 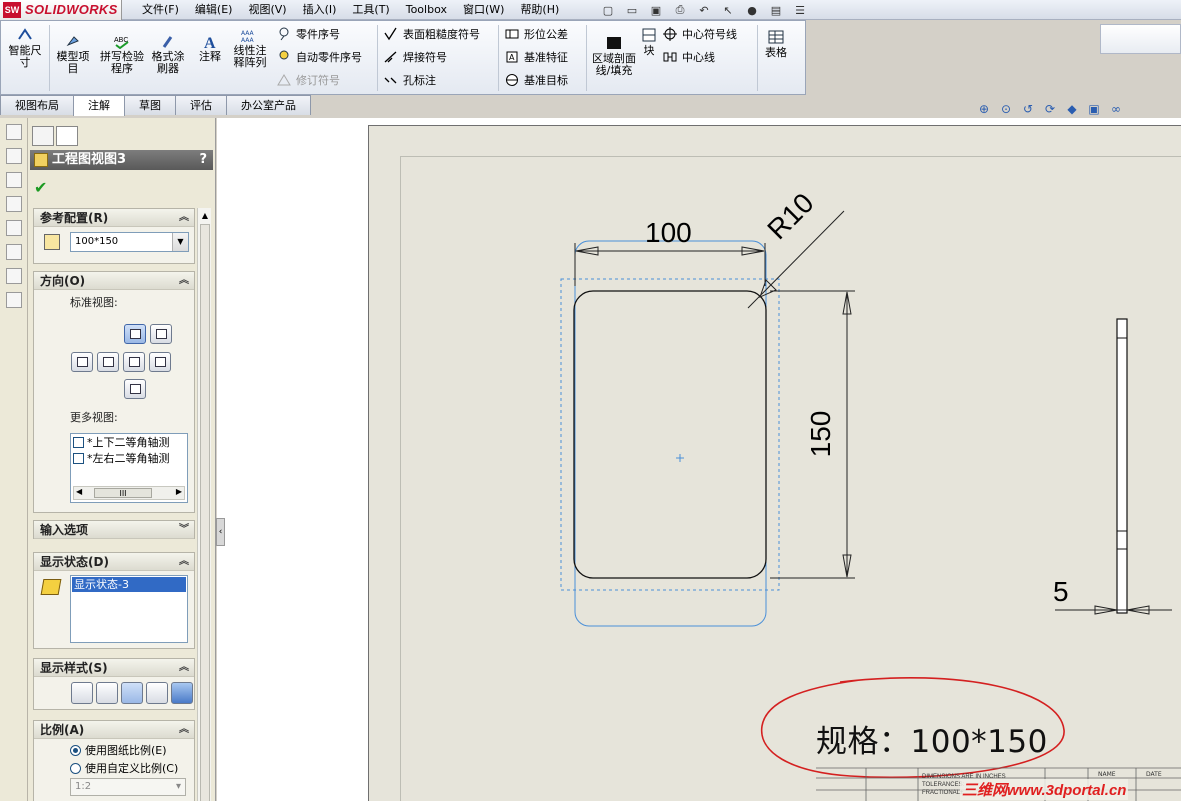 I want to click on hidden-lines-removed-button, so click(x=132, y=693).